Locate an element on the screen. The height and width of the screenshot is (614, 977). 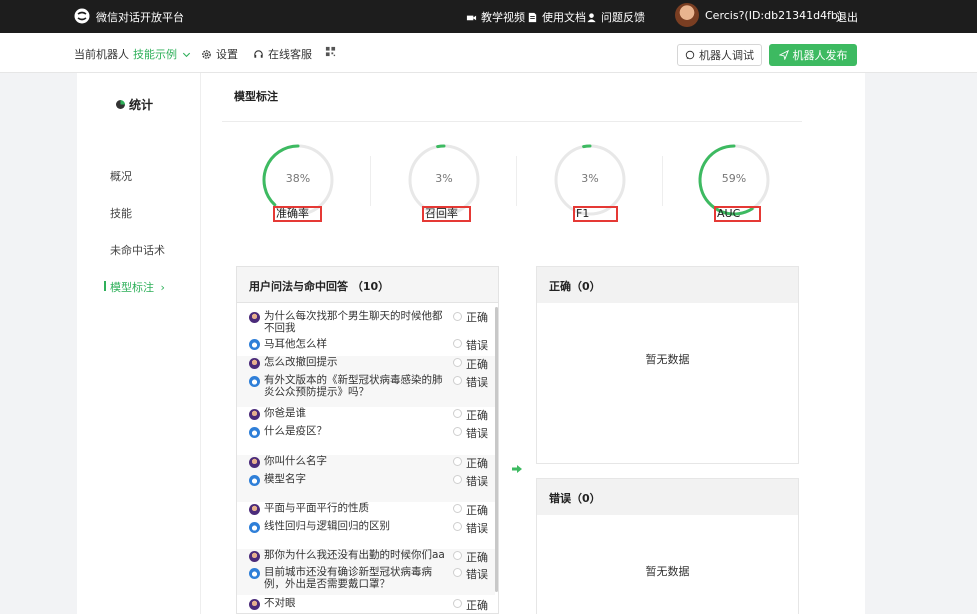
tutorial-video-link: 教学视频 is located at coordinates (495, 17).